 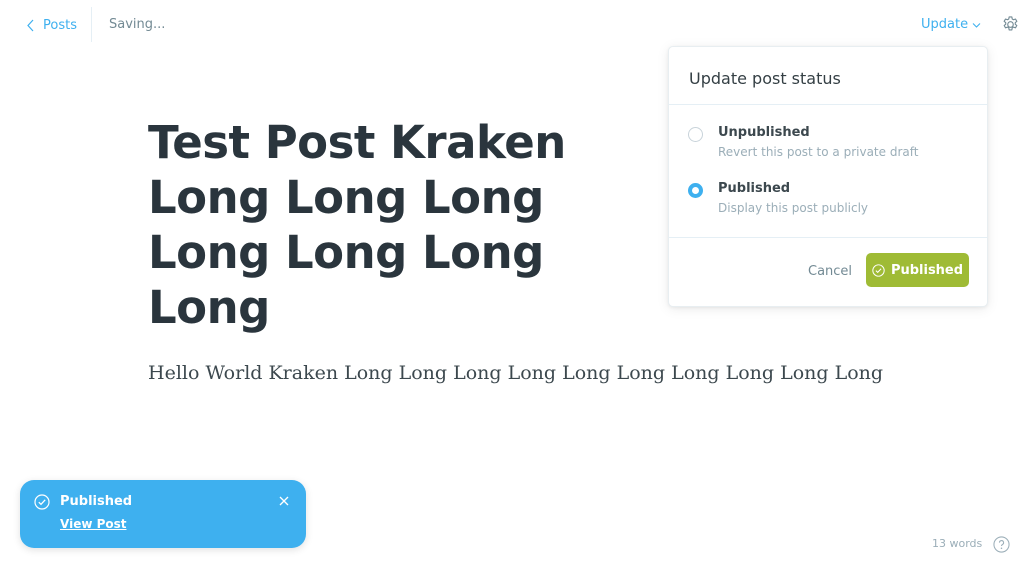 I want to click on header-divider, so click(x=91, y=24).